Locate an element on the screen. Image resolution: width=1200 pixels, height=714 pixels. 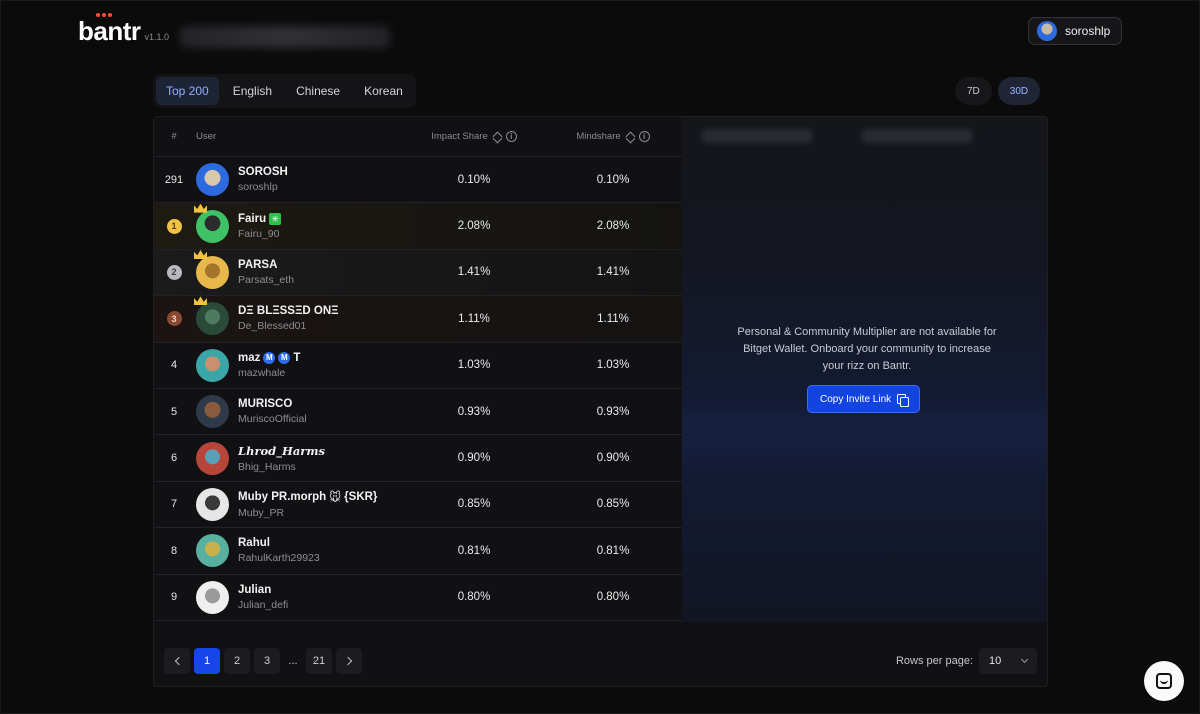
page-button-21: 21 is located at coordinates (319, 661).